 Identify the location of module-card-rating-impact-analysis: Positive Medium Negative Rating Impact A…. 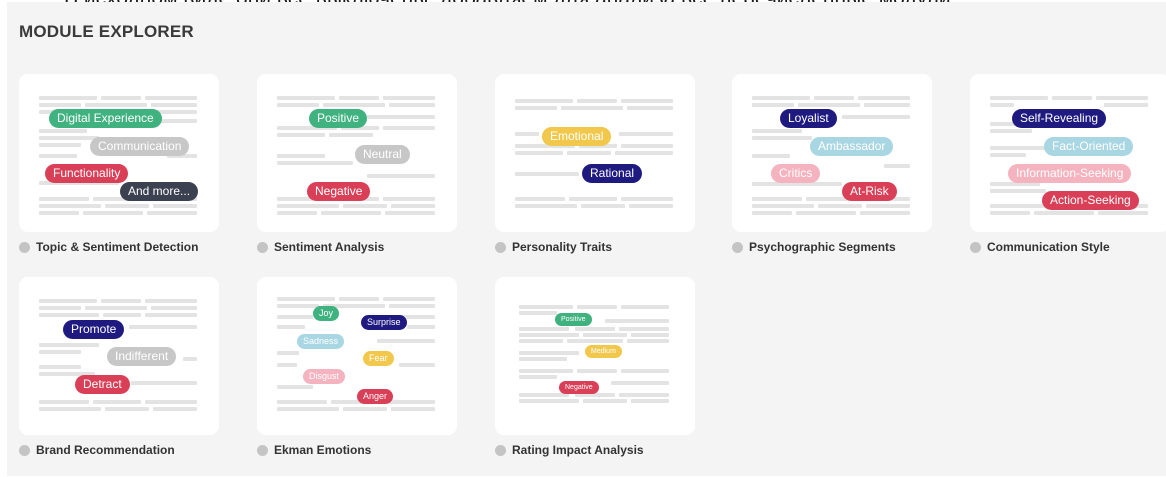
(595, 368).